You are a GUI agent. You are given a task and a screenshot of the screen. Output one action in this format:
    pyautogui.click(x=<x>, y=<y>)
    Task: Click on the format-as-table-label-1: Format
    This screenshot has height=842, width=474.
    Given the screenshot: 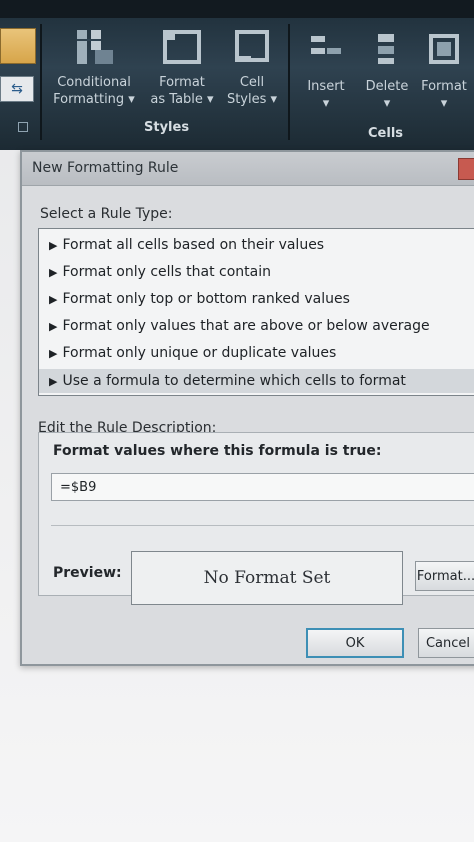 What is the action you would take?
    pyautogui.click(x=182, y=82)
    